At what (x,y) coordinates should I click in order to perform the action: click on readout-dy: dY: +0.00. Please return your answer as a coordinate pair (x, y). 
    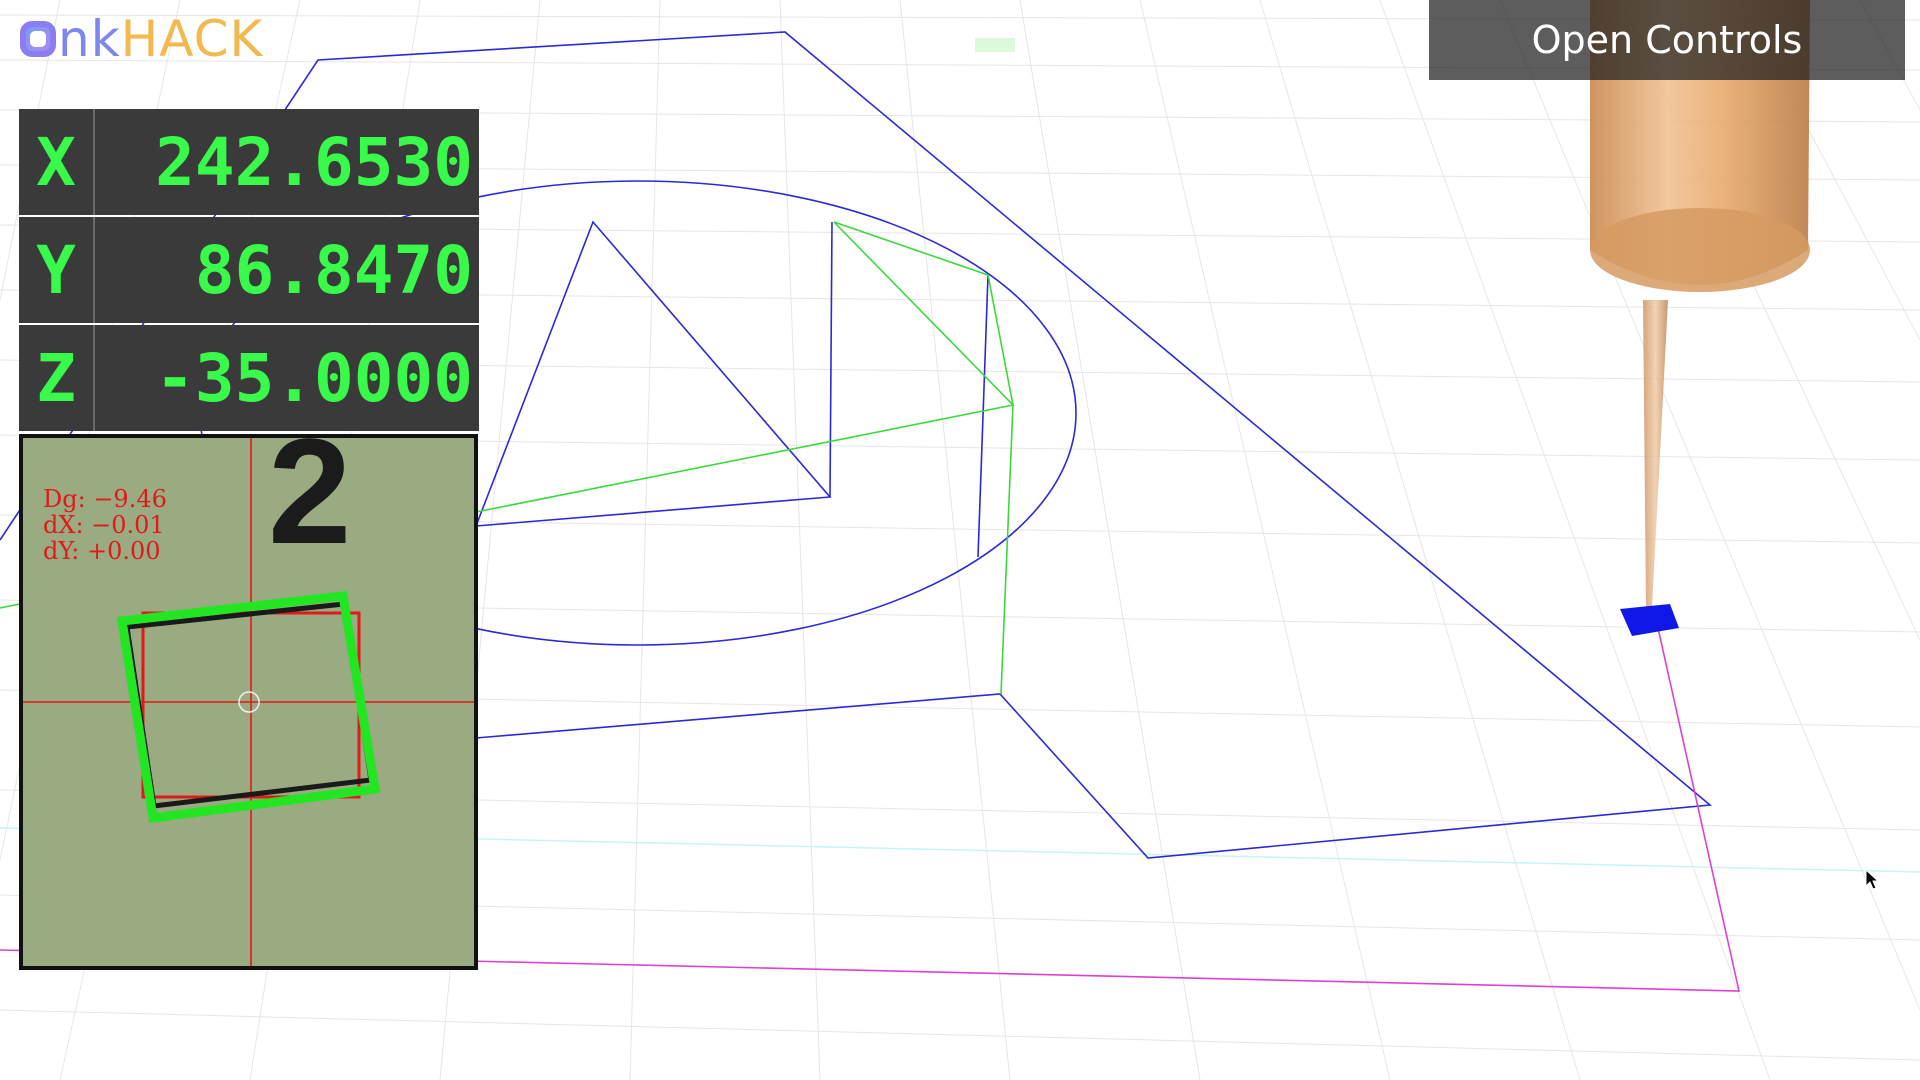
    Looking at the image, I should click on (102, 551).